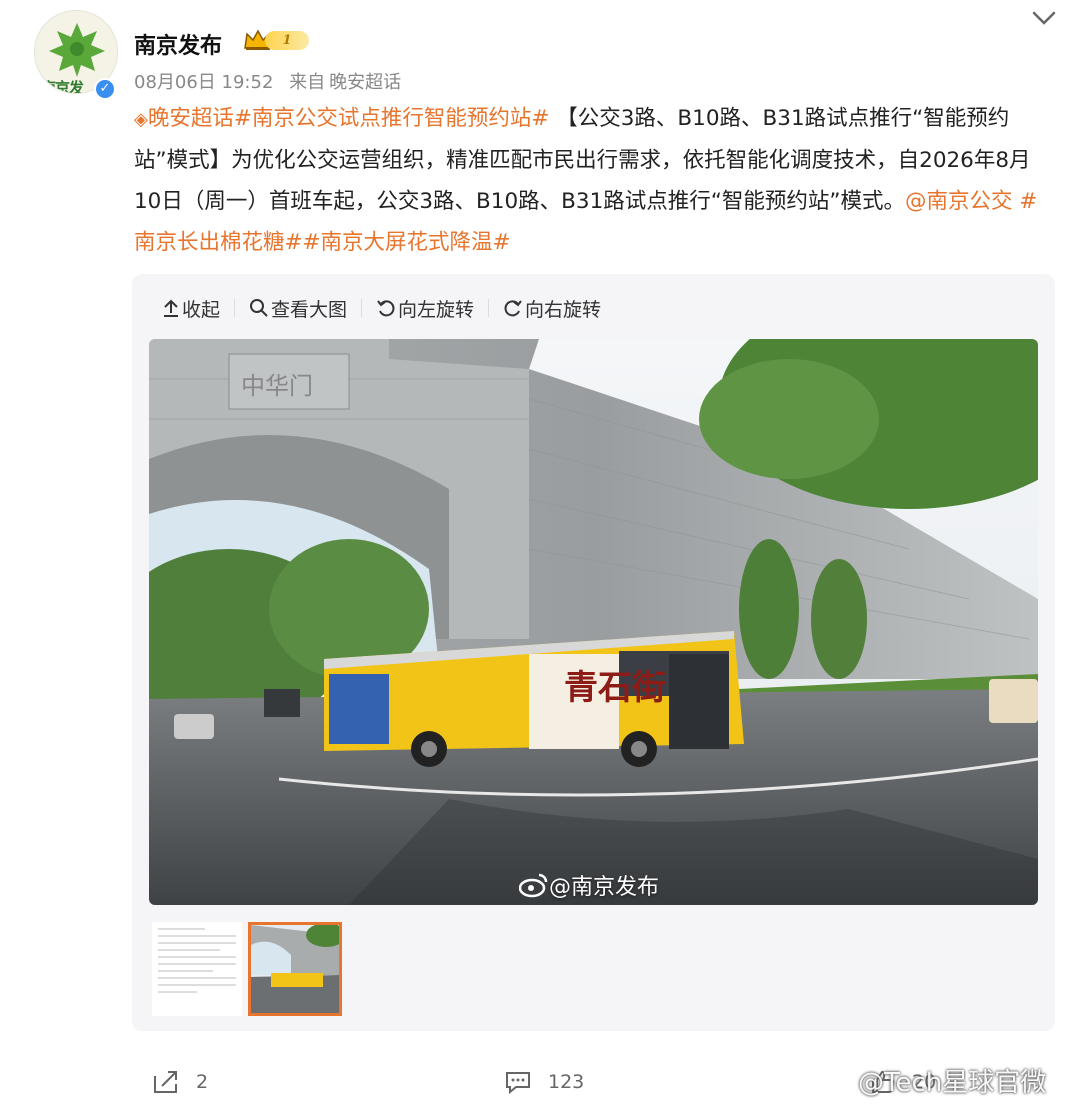  What do you see at coordinates (540, 50) in the screenshot?
I see `post-header: 南京发 ✓ 南京发布 1 08月06日 19:52 来自 晚安超话` at bounding box center [540, 50].